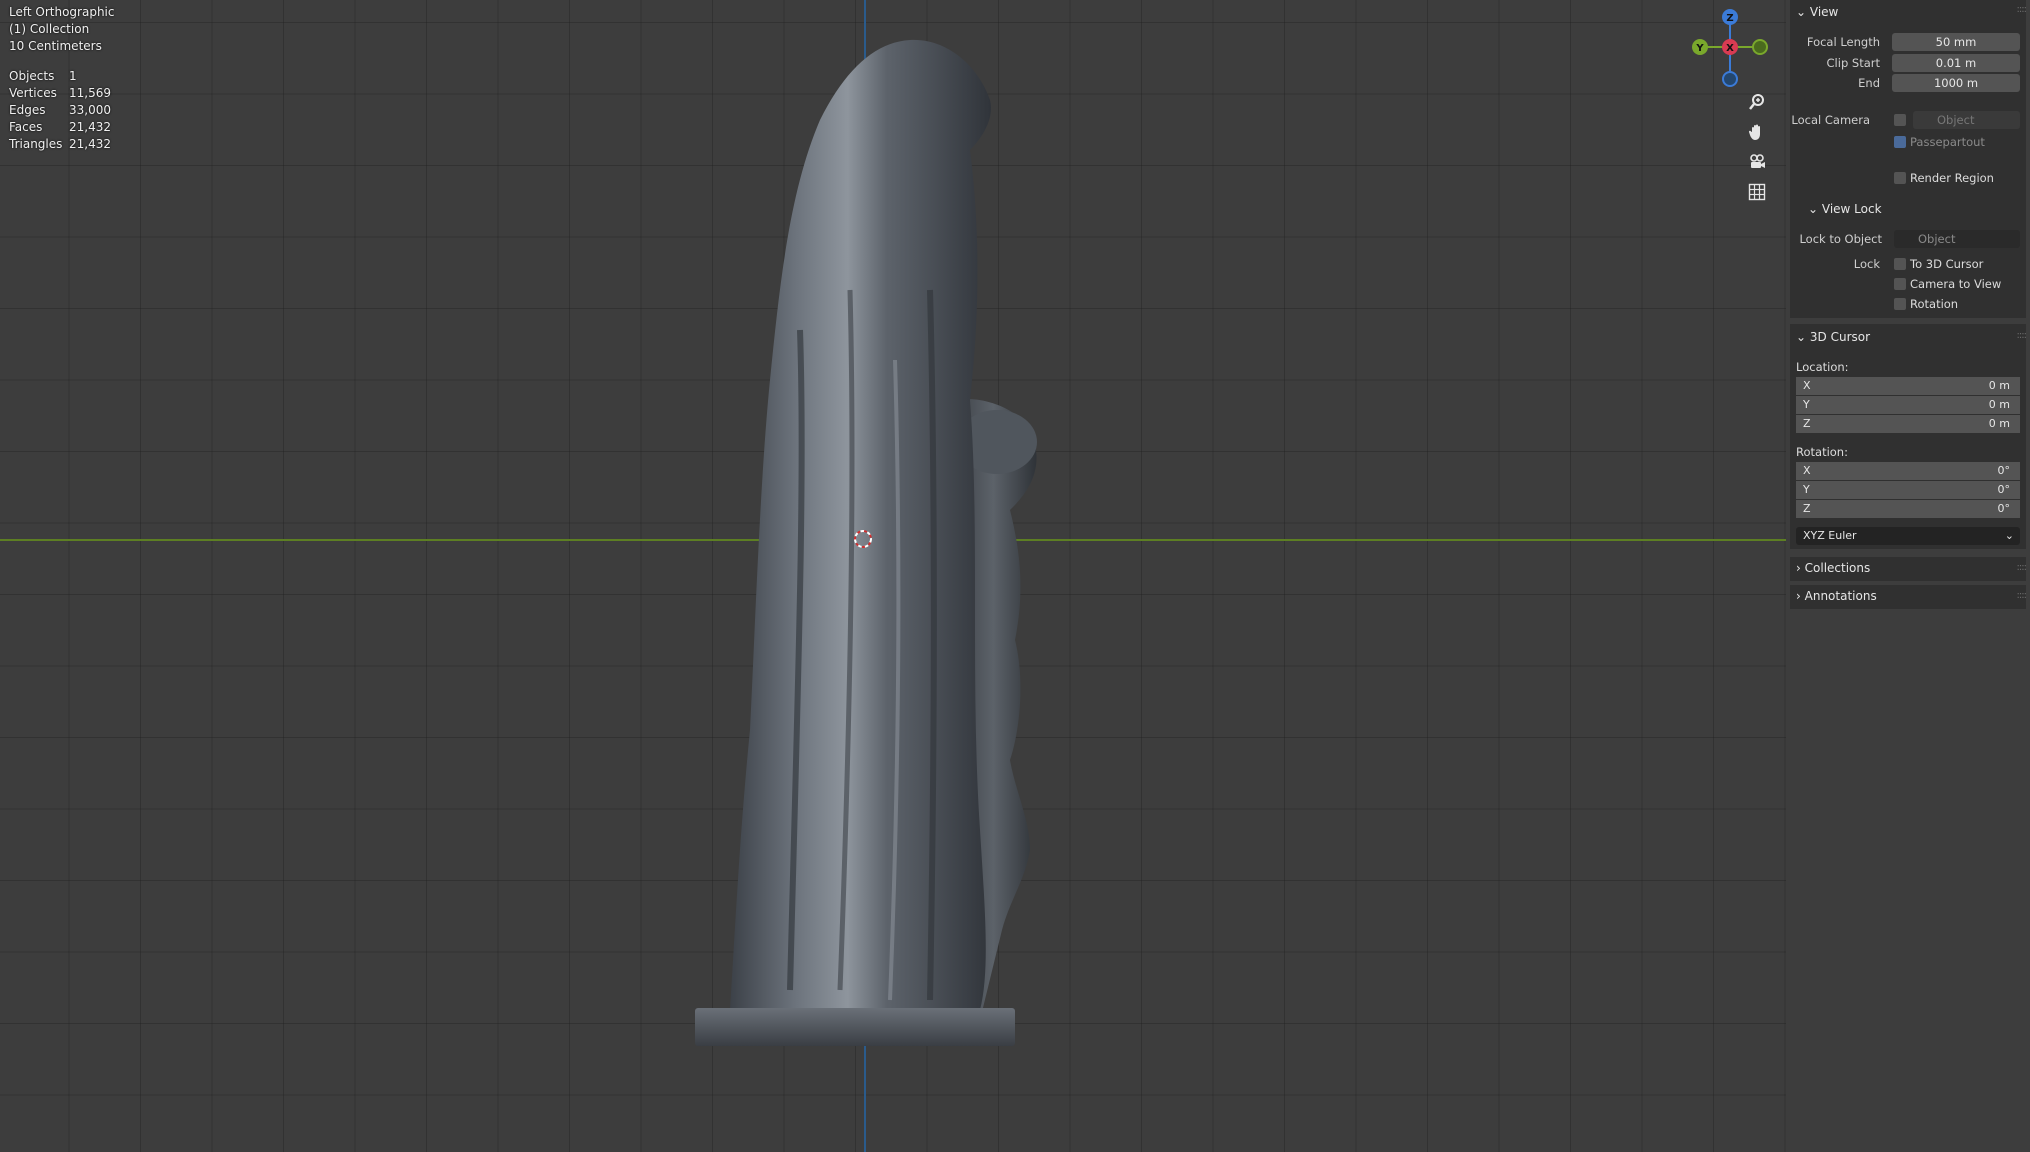 Image resolution: width=2030 pixels, height=1152 pixels. I want to click on stat-row: Edges 33,000, so click(60, 110).